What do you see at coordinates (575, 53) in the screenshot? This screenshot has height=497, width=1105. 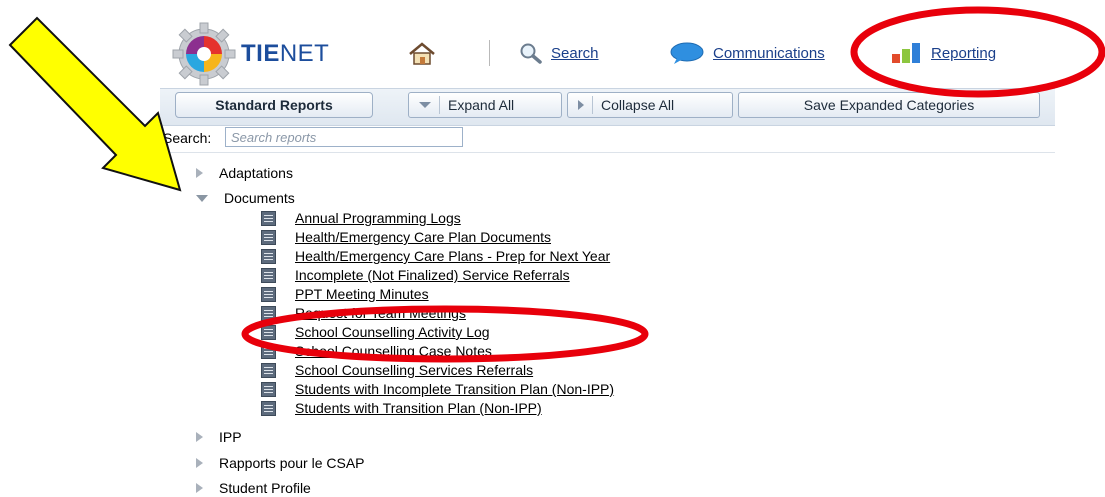 I see `nav-search-link: Search` at bounding box center [575, 53].